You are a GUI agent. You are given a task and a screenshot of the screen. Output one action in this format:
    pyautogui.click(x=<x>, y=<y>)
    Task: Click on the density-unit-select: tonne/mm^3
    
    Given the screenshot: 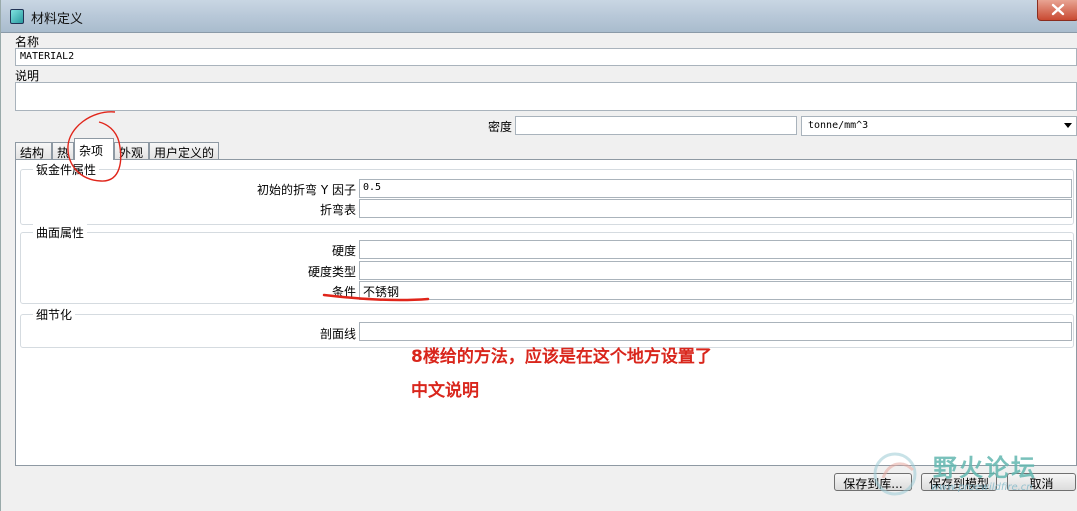 What is the action you would take?
    pyautogui.click(x=939, y=126)
    